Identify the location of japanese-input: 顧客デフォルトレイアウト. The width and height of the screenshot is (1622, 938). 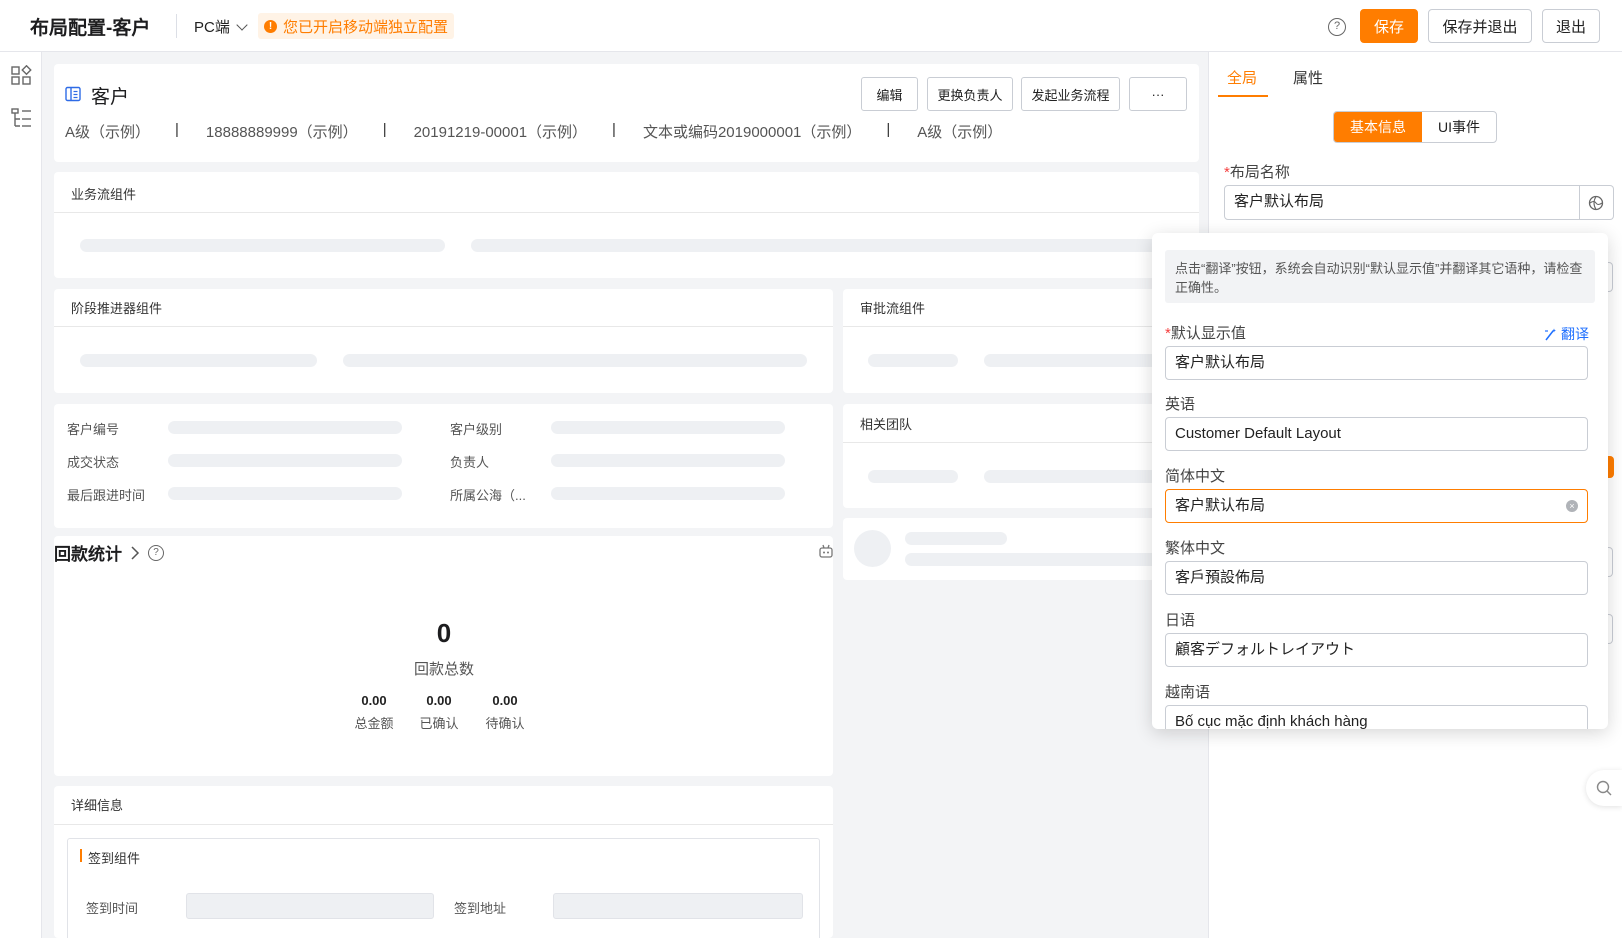
(1376, 650).